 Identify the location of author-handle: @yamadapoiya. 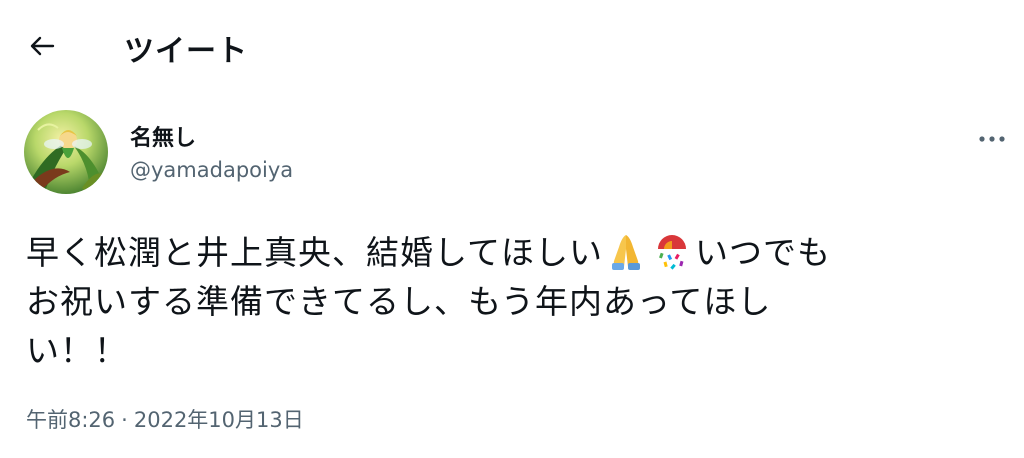
(211, 170).